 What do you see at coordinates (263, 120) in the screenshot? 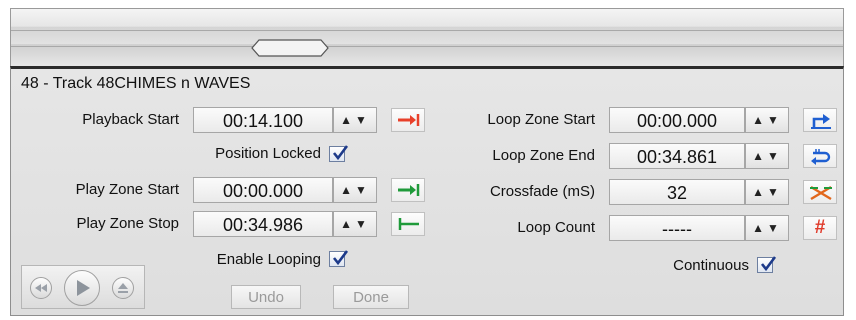
I see `playback-start-field: 00:14.100` at bounding box center [263, 120].